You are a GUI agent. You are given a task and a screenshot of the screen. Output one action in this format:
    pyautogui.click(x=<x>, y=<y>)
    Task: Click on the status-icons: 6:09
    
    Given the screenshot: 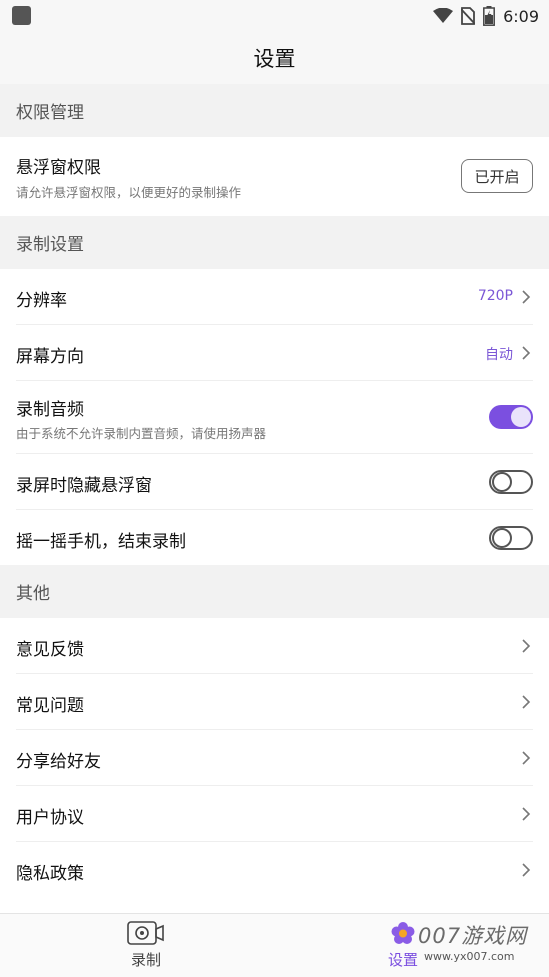 What is the action you would take?
    pyautogui.click(x=486, y=16)
    